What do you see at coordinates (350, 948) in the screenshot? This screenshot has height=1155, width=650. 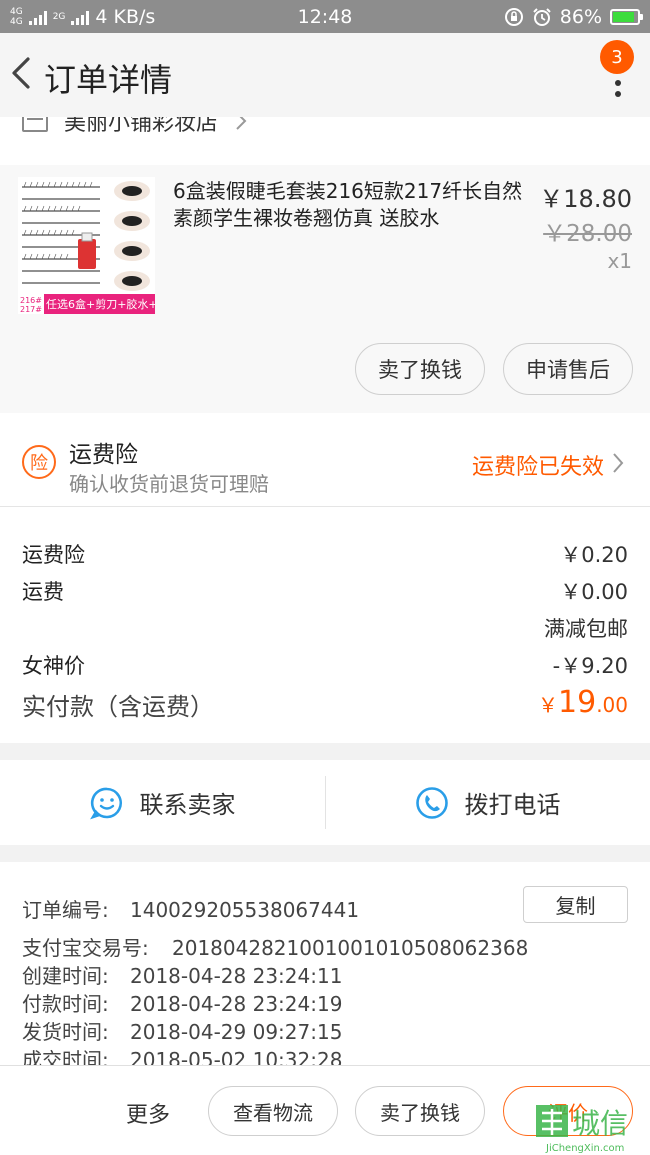 I see `alipay-trade-number: 2018042821001001010508062368` at bounding box center [350, 948].